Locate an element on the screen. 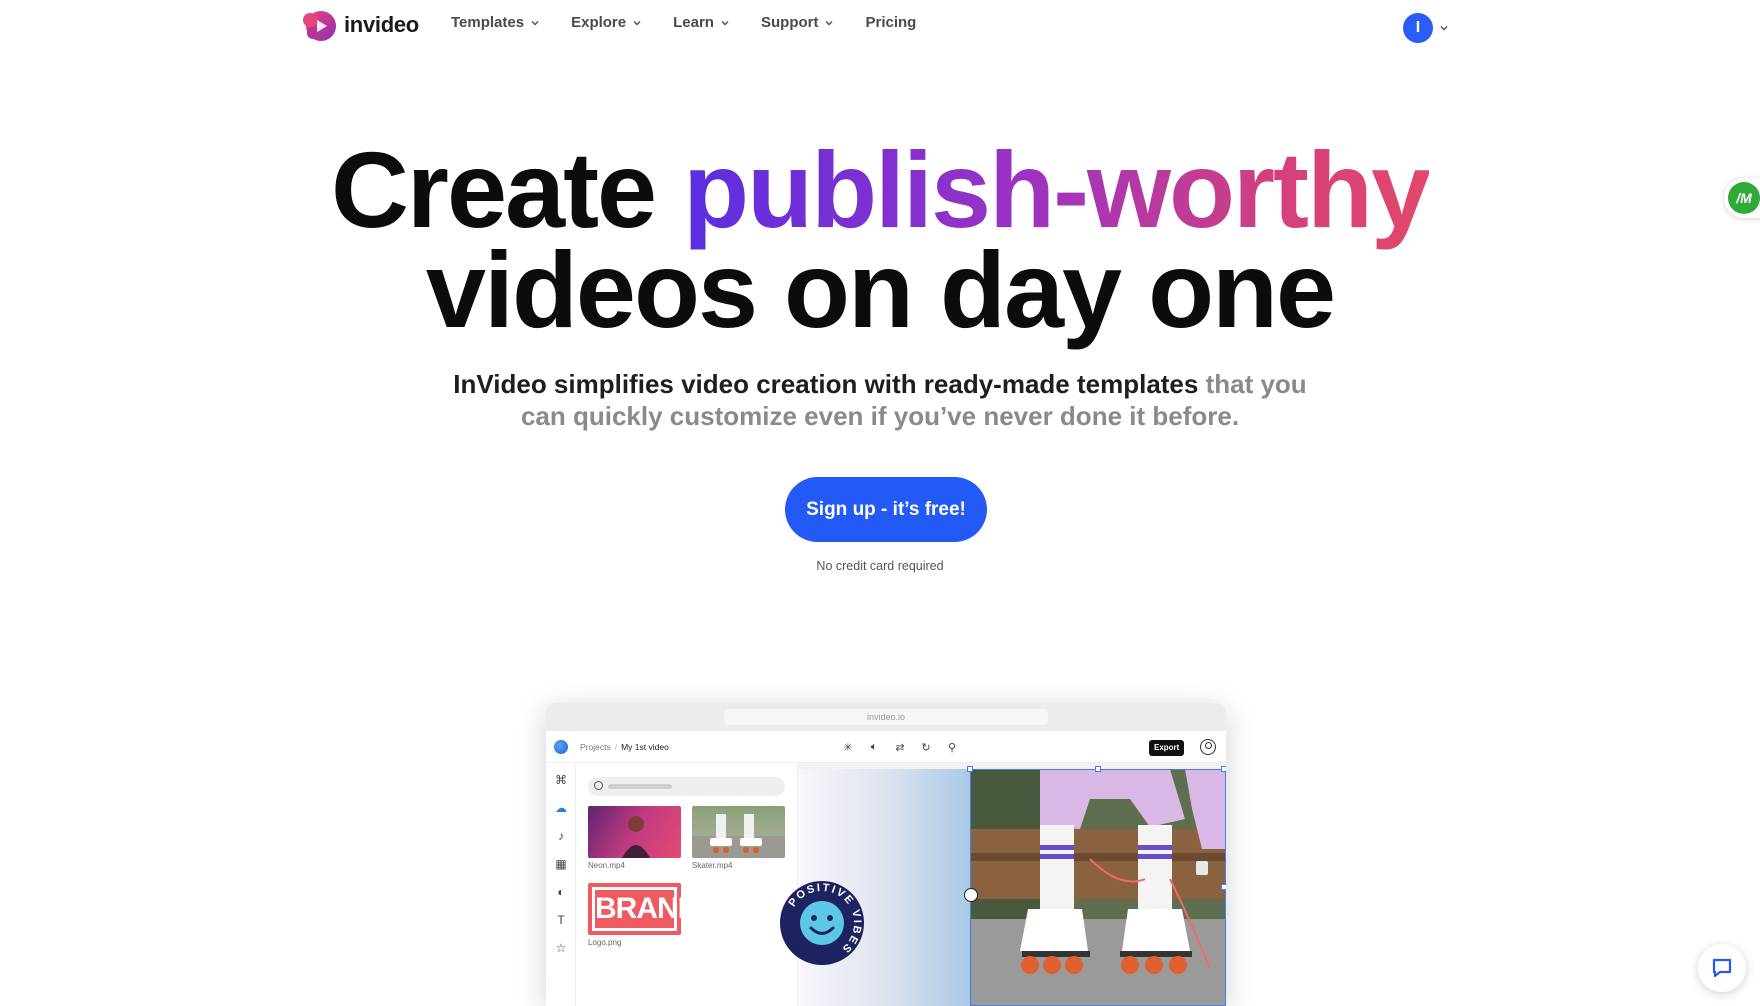 The image size is (1760, 1006). account-menu: I is located at coordinates (1426, 28).